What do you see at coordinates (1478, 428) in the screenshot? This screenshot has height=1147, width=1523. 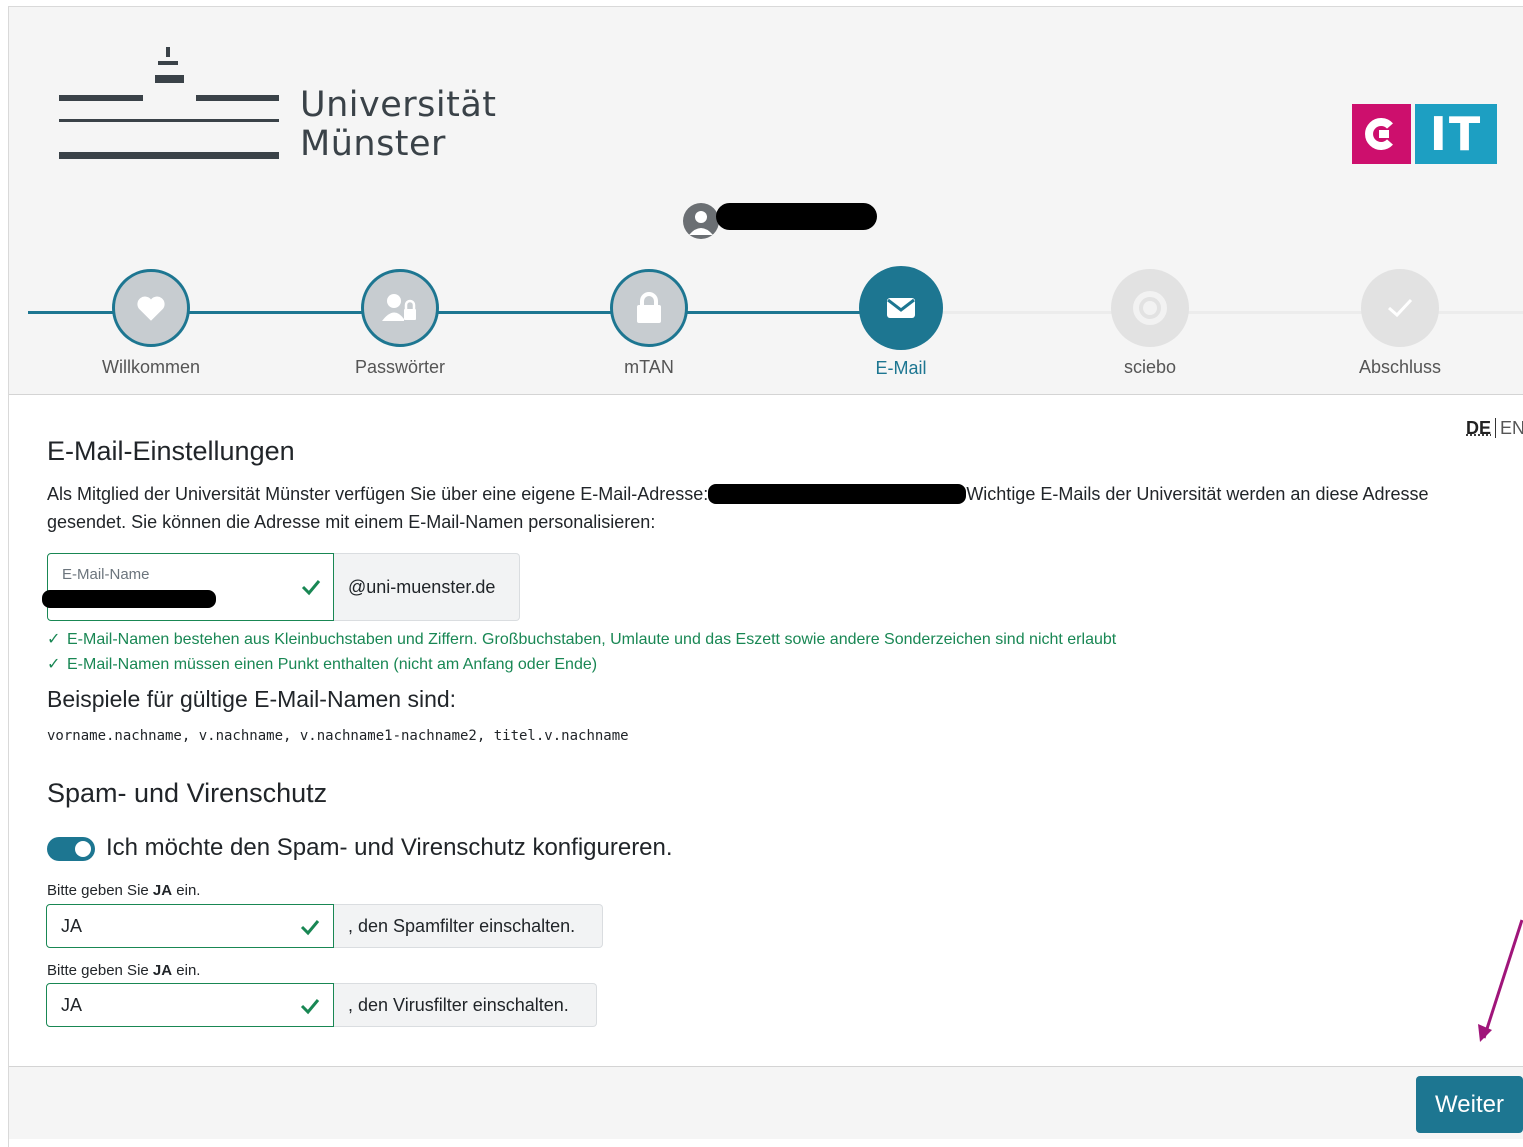 I see `lang-de: DE` at bounding box center [1478, 428].